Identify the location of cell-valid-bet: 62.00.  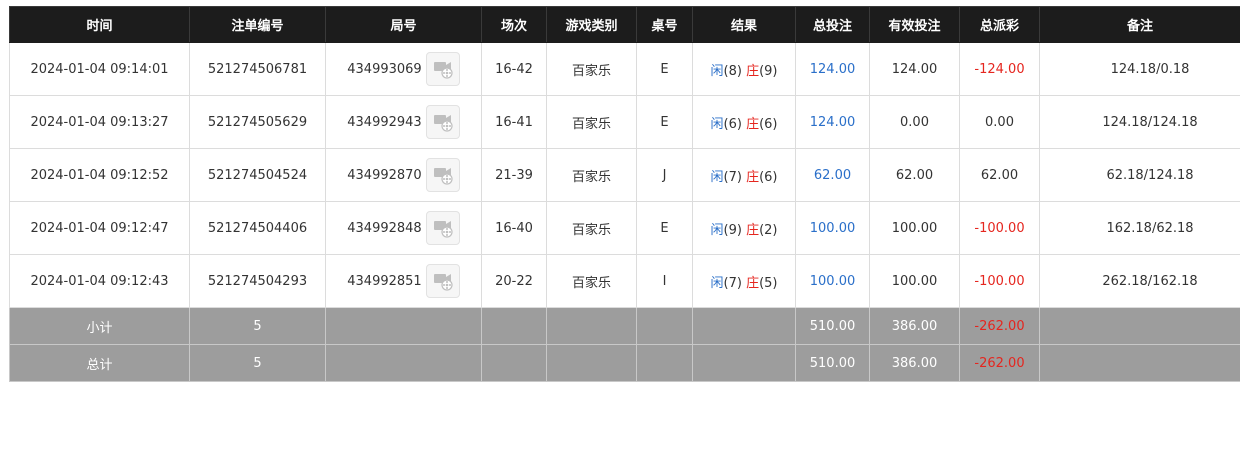
(914, 175).